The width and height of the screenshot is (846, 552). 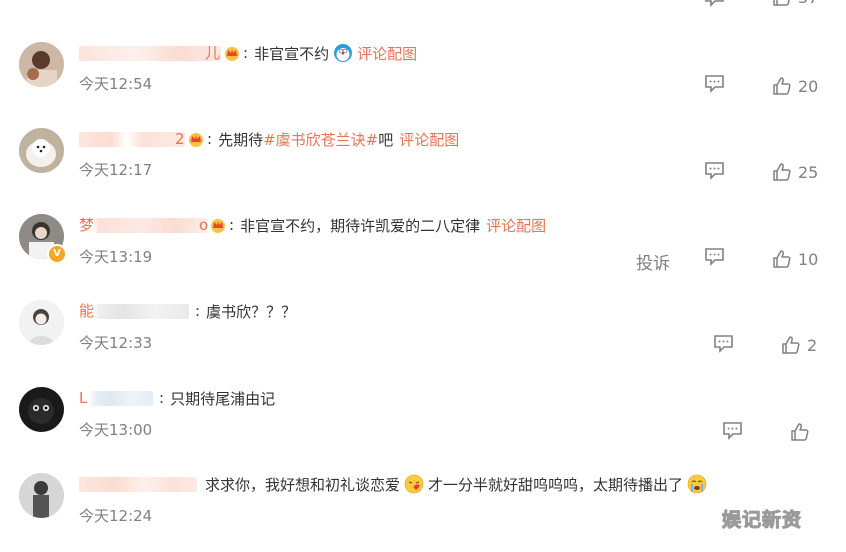 What do you see at coordinates (116, 398) in the screenshot?
I see `username: L` at bounding box center [116, 398].